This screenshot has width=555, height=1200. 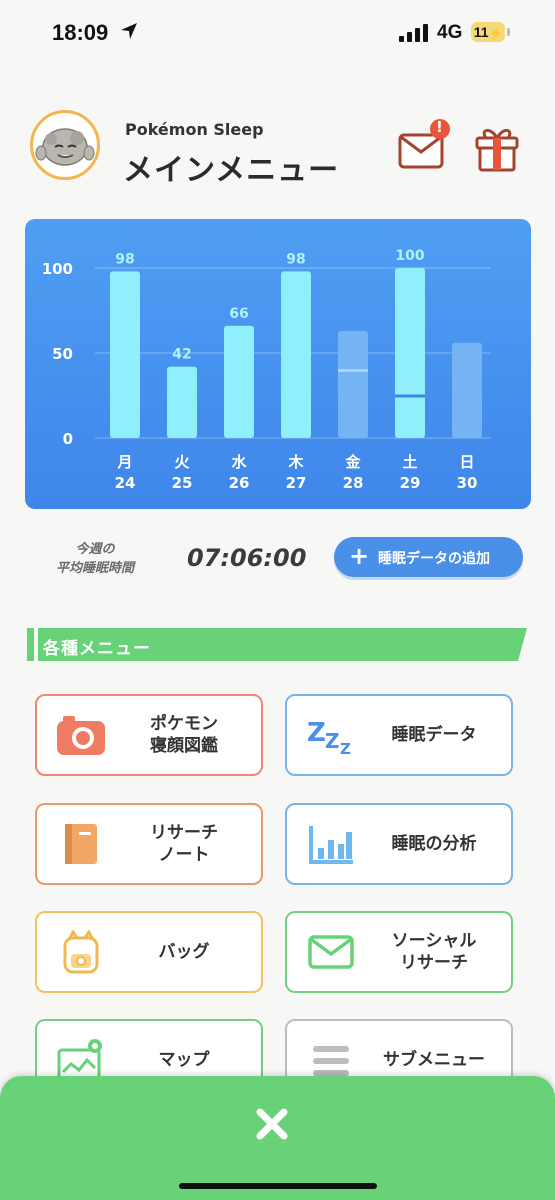 I want to click on add-sleep-data-button: + 睡眠データの追加, so click(x=428, y=557).